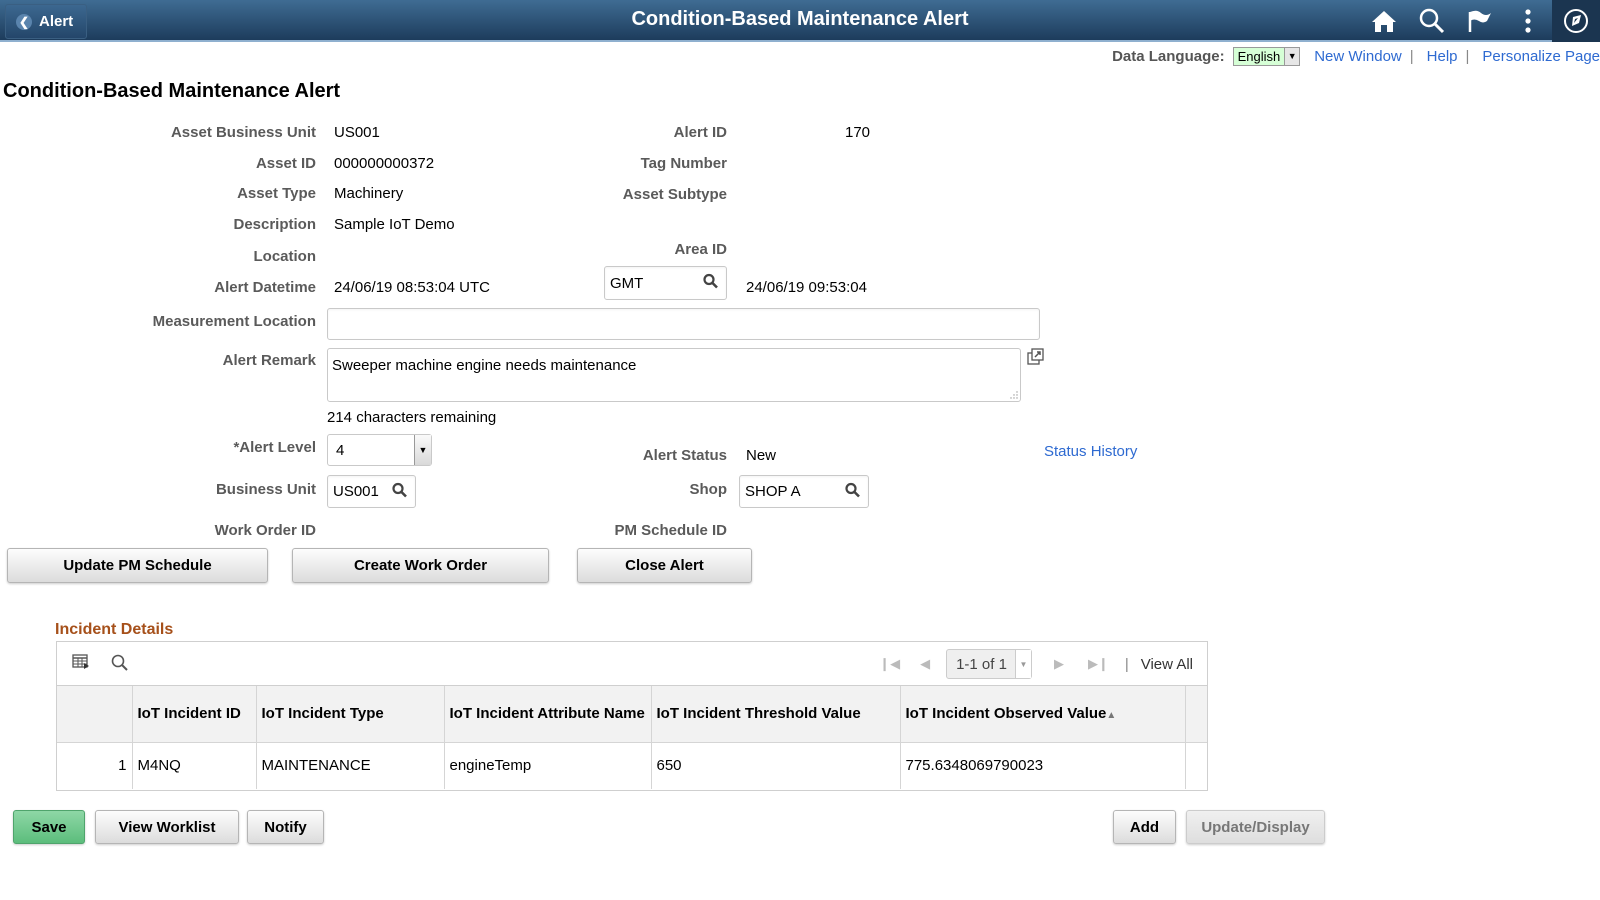  I want to click on business-unit-value: US001, so click(356, 491).